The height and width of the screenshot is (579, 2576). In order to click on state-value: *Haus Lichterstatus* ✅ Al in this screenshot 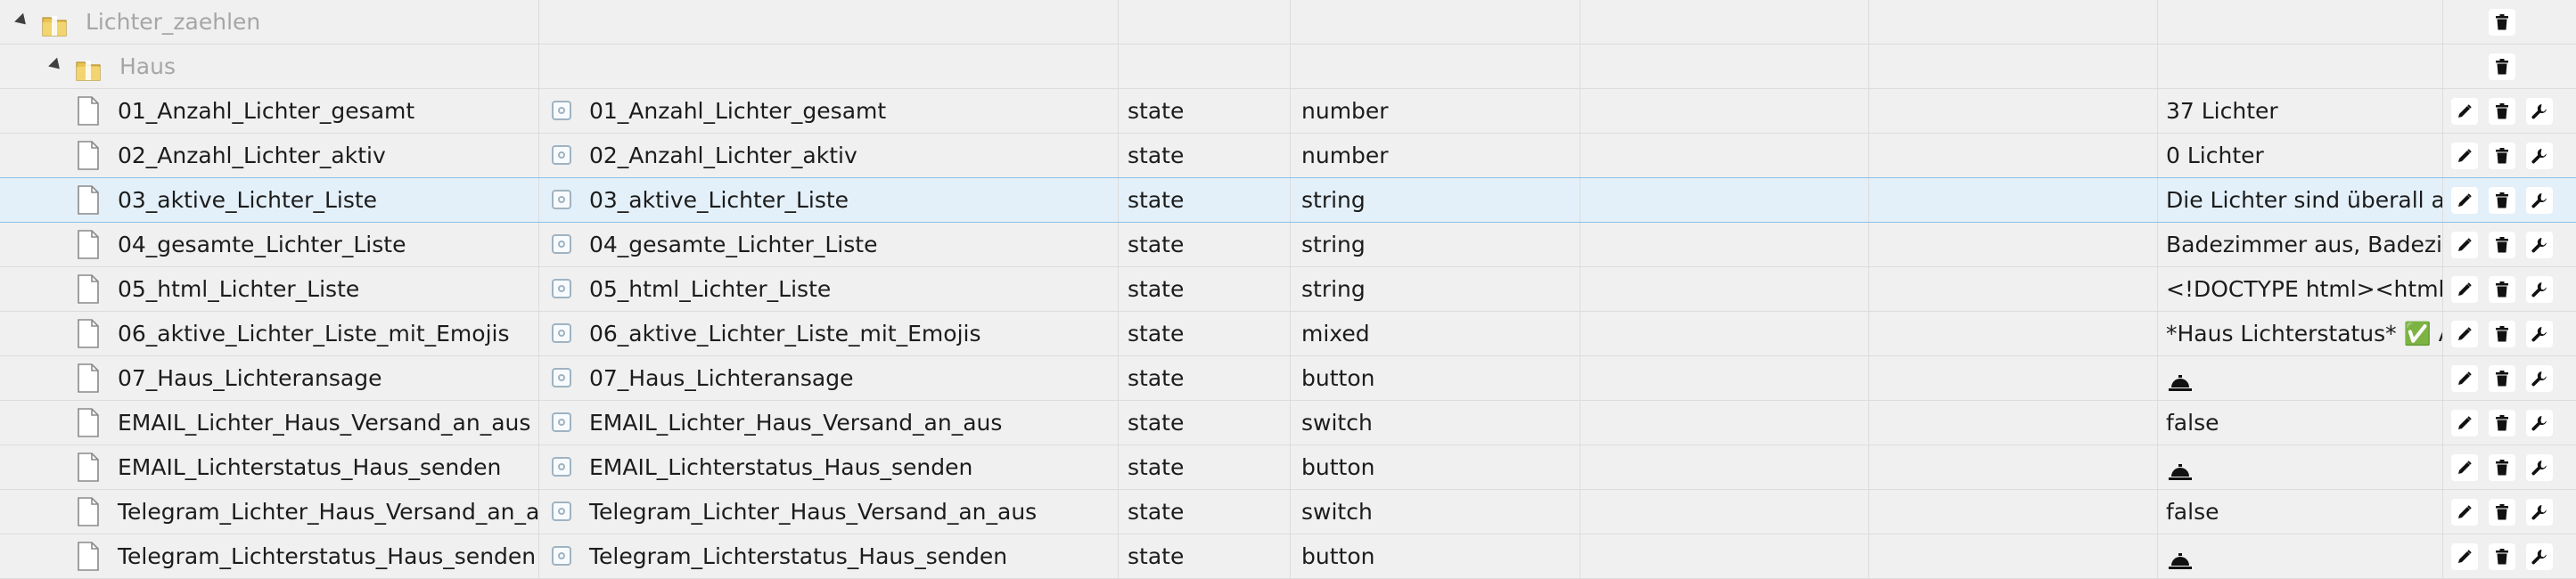, I will do `click(2304, 334)`.